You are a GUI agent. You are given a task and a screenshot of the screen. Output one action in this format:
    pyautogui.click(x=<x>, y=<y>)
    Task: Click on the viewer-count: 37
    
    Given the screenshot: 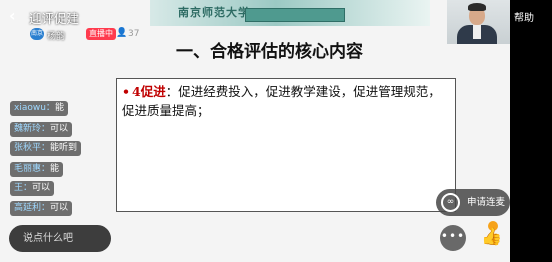 What is the action you would take?
    pyautogui.click(x=134, y=34)
    